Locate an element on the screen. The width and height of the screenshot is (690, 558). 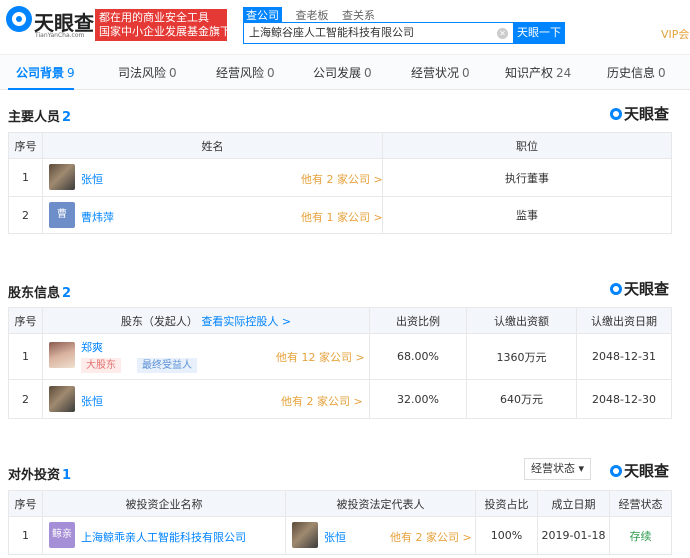
table-row: 2 张恒 他有 2 家公司 > 32.00% 640万元 2048-12-30 is located at coordinates (340, 399).